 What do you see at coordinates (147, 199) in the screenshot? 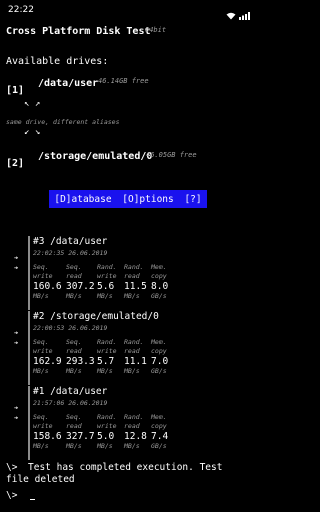
I see `options-menu-button: [O]ptions` at bounding box center [147, 199].